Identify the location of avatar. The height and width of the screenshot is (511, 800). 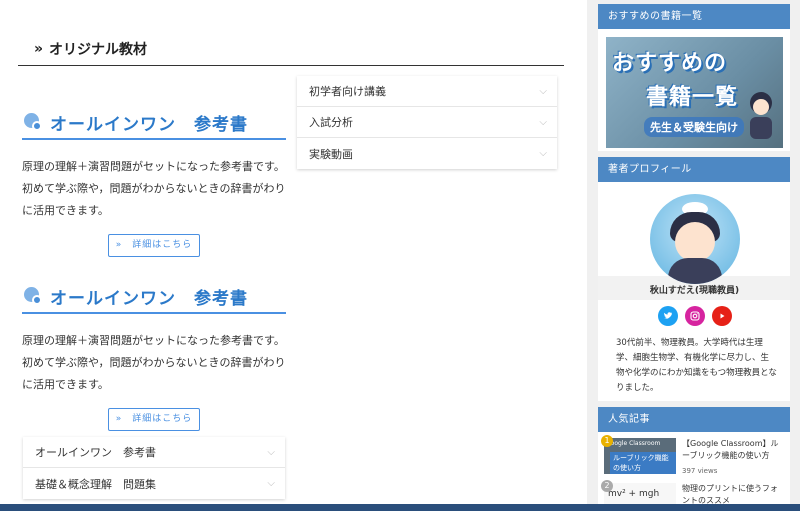
(694, 239).